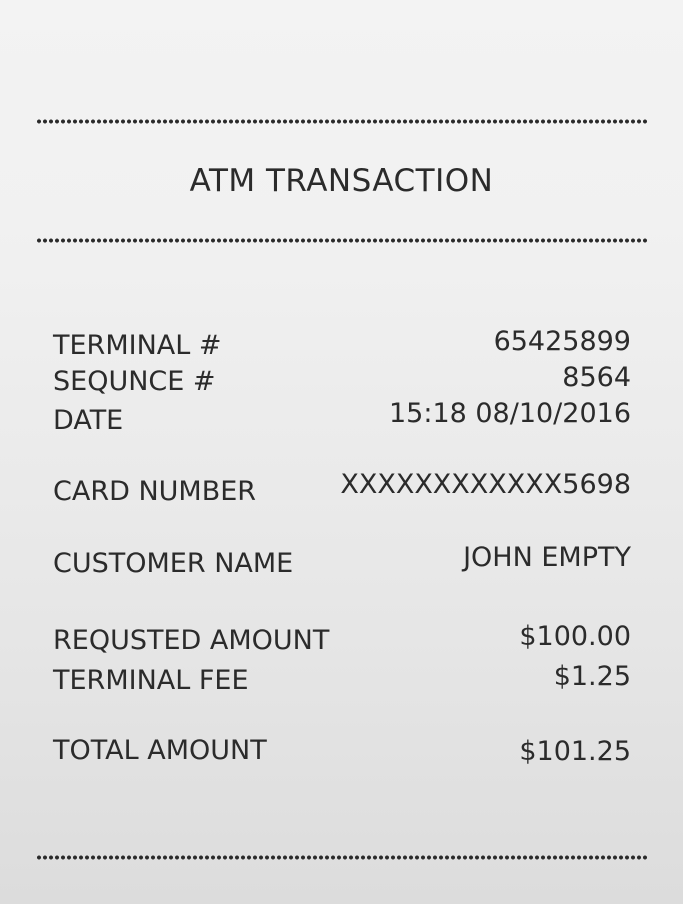 This screenshot has height=904, width=683. I want to click on total-amount-label: TOTAL AMOUNT, so click(160, 750).